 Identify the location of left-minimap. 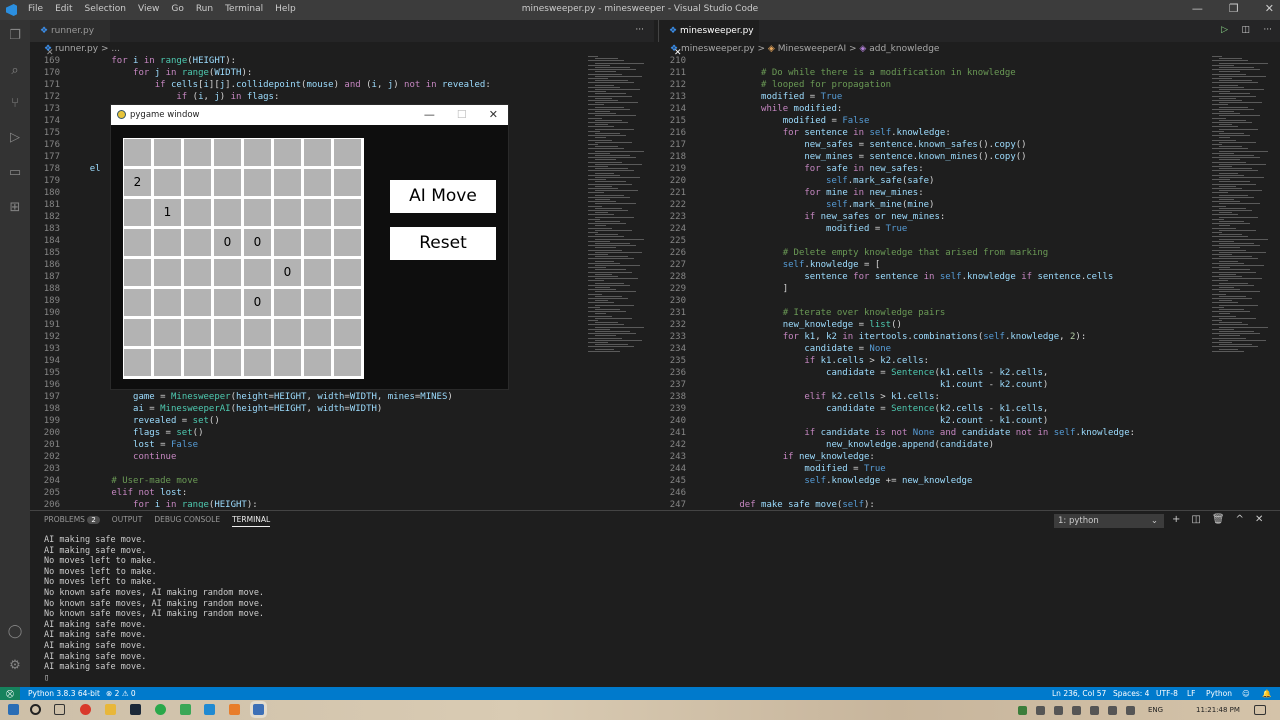
(619, 206).